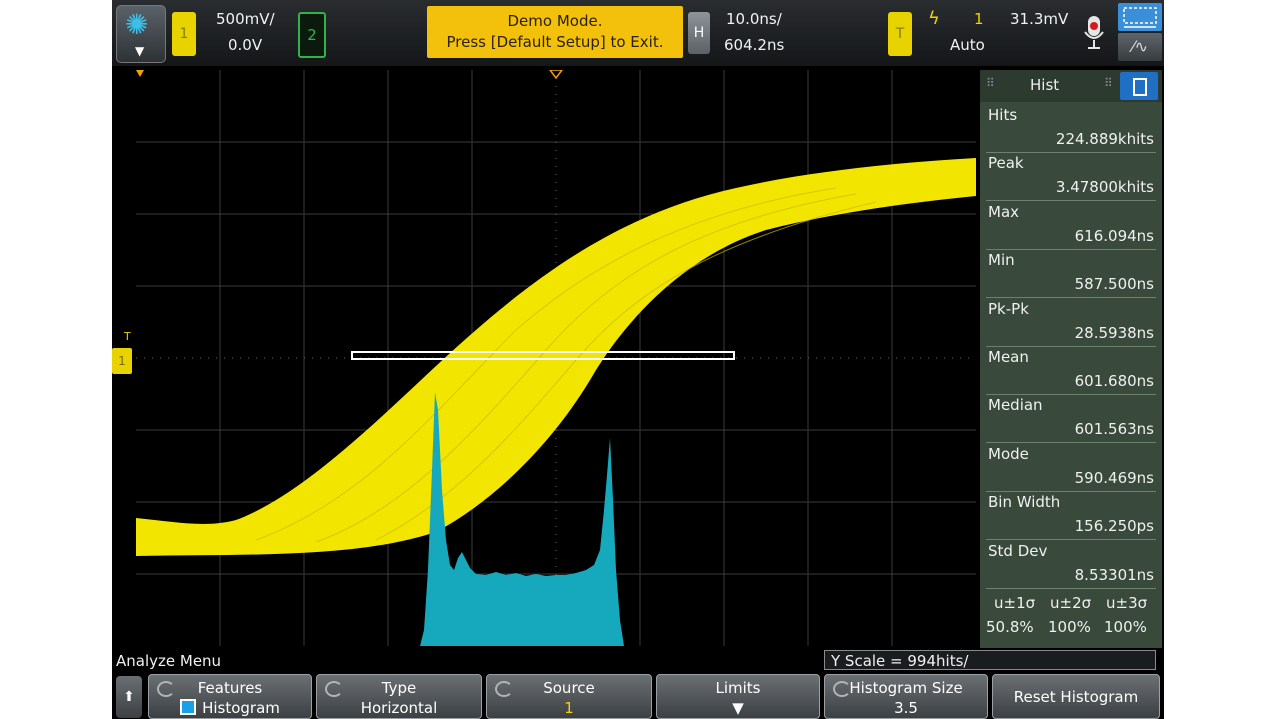 This screenshot has width=1280, height=719. Describe the element at coordinates (245, 19) in the screenshot. I see `channel-1-scale: 500mV/` at that location.